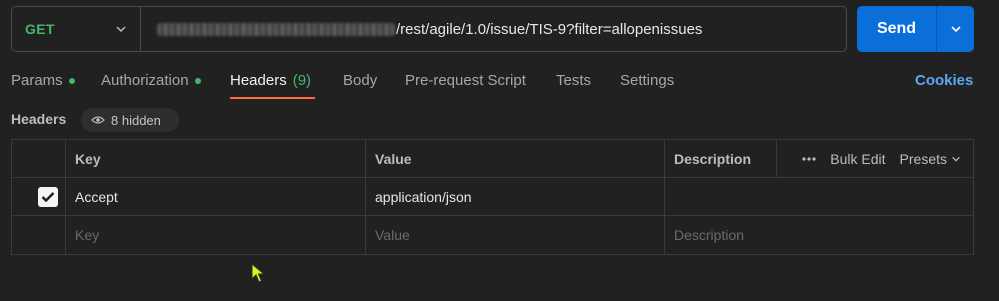  What do you see at coordinates (98, 120) in the screenshot?
I see `eye-icon` at bounding box center [98, 120].